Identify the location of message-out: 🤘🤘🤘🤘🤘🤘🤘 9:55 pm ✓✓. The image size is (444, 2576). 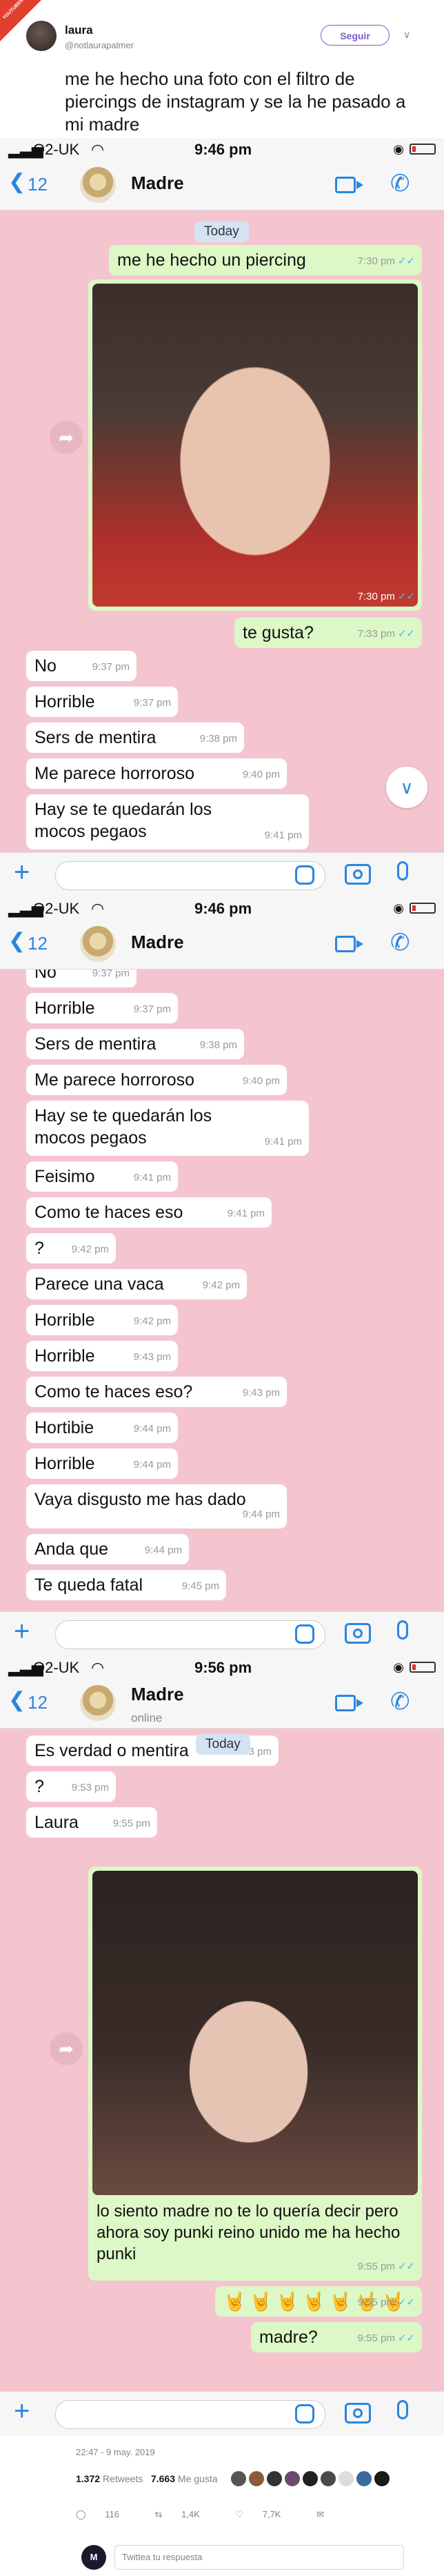
(318, 2301).